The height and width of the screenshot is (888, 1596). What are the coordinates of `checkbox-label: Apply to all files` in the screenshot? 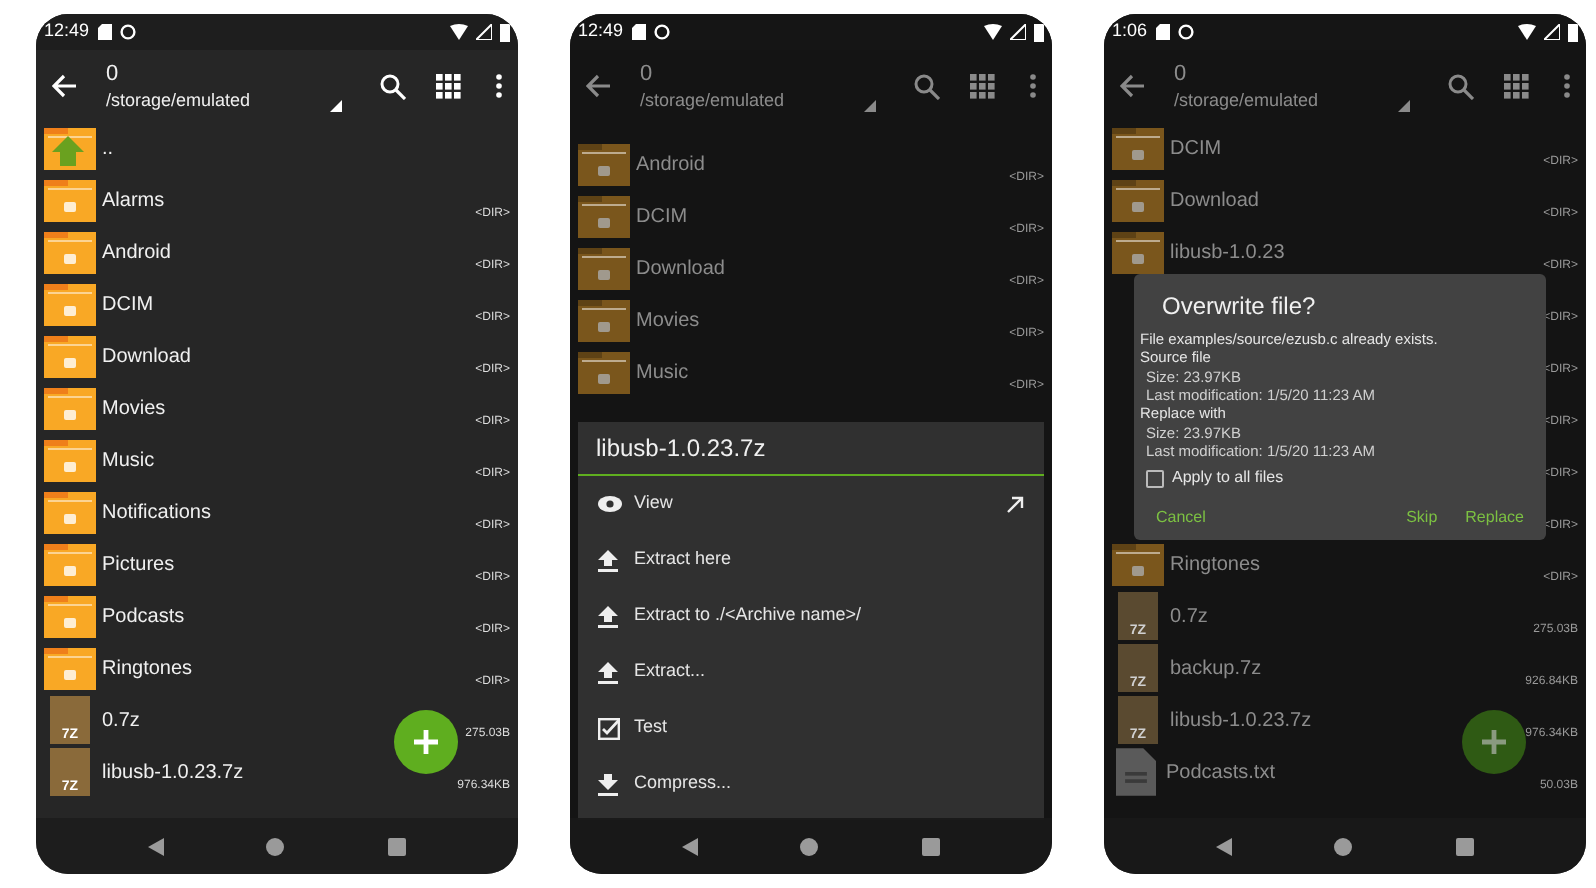 It's located at (1228, 478).